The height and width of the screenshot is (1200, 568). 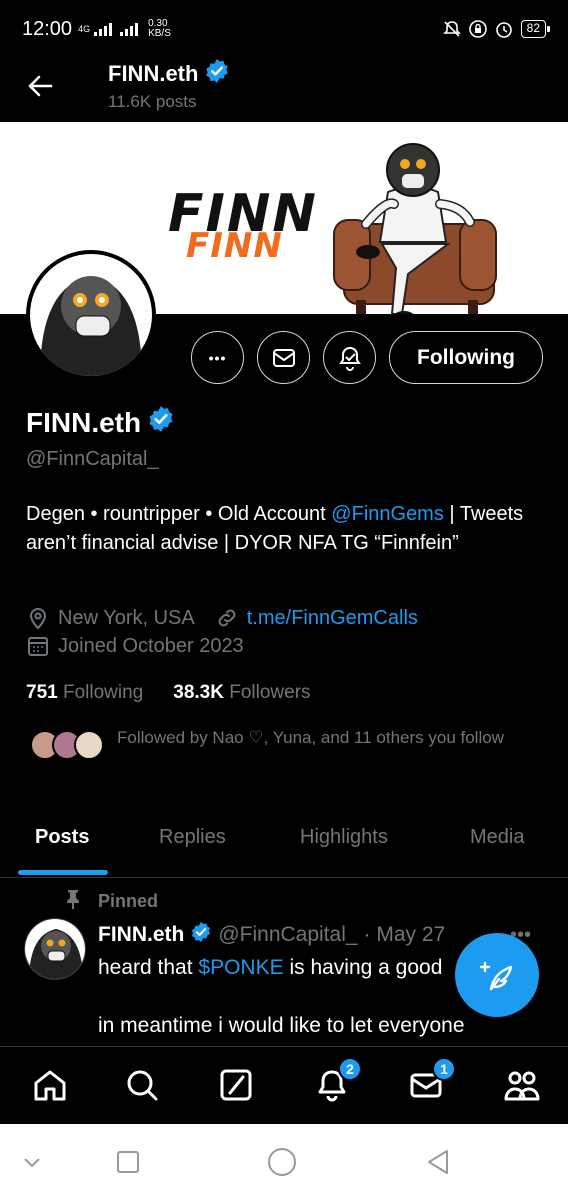 I want to click on profile-handle: @FinnCapital_, so click(x=92, y=459).